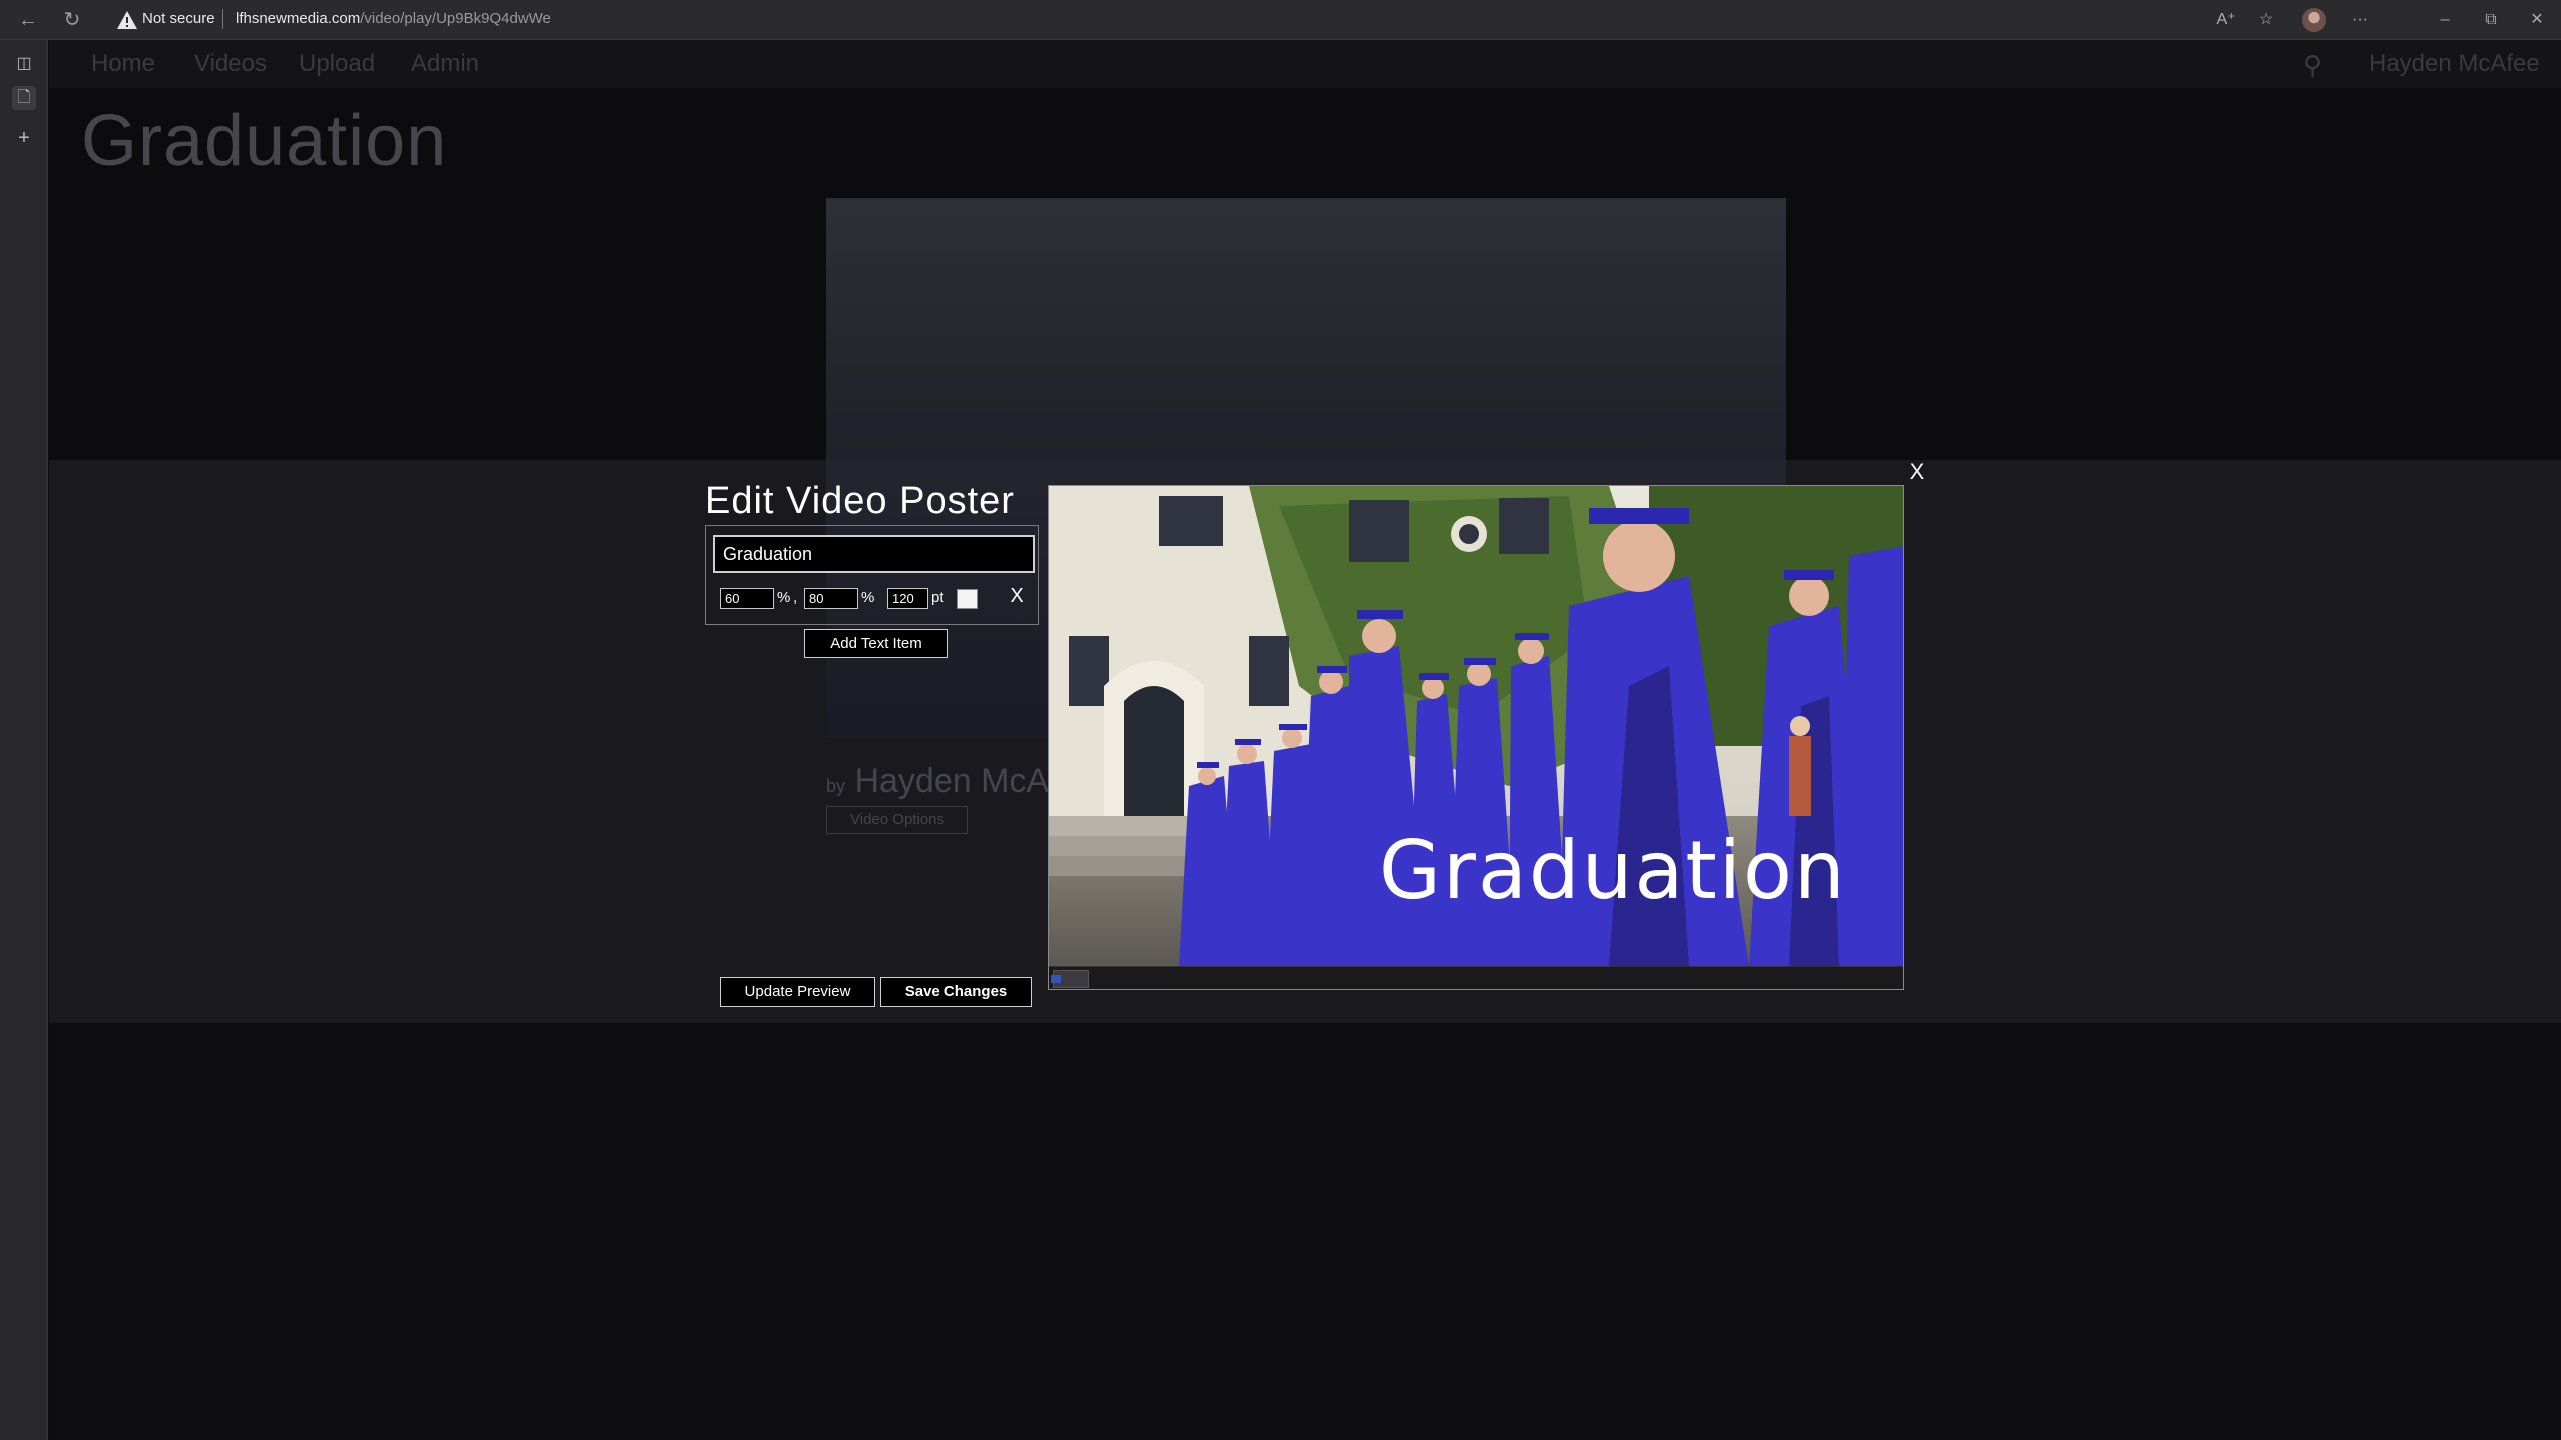  I want to click on y-percent-unit: %, so click(868, 597).